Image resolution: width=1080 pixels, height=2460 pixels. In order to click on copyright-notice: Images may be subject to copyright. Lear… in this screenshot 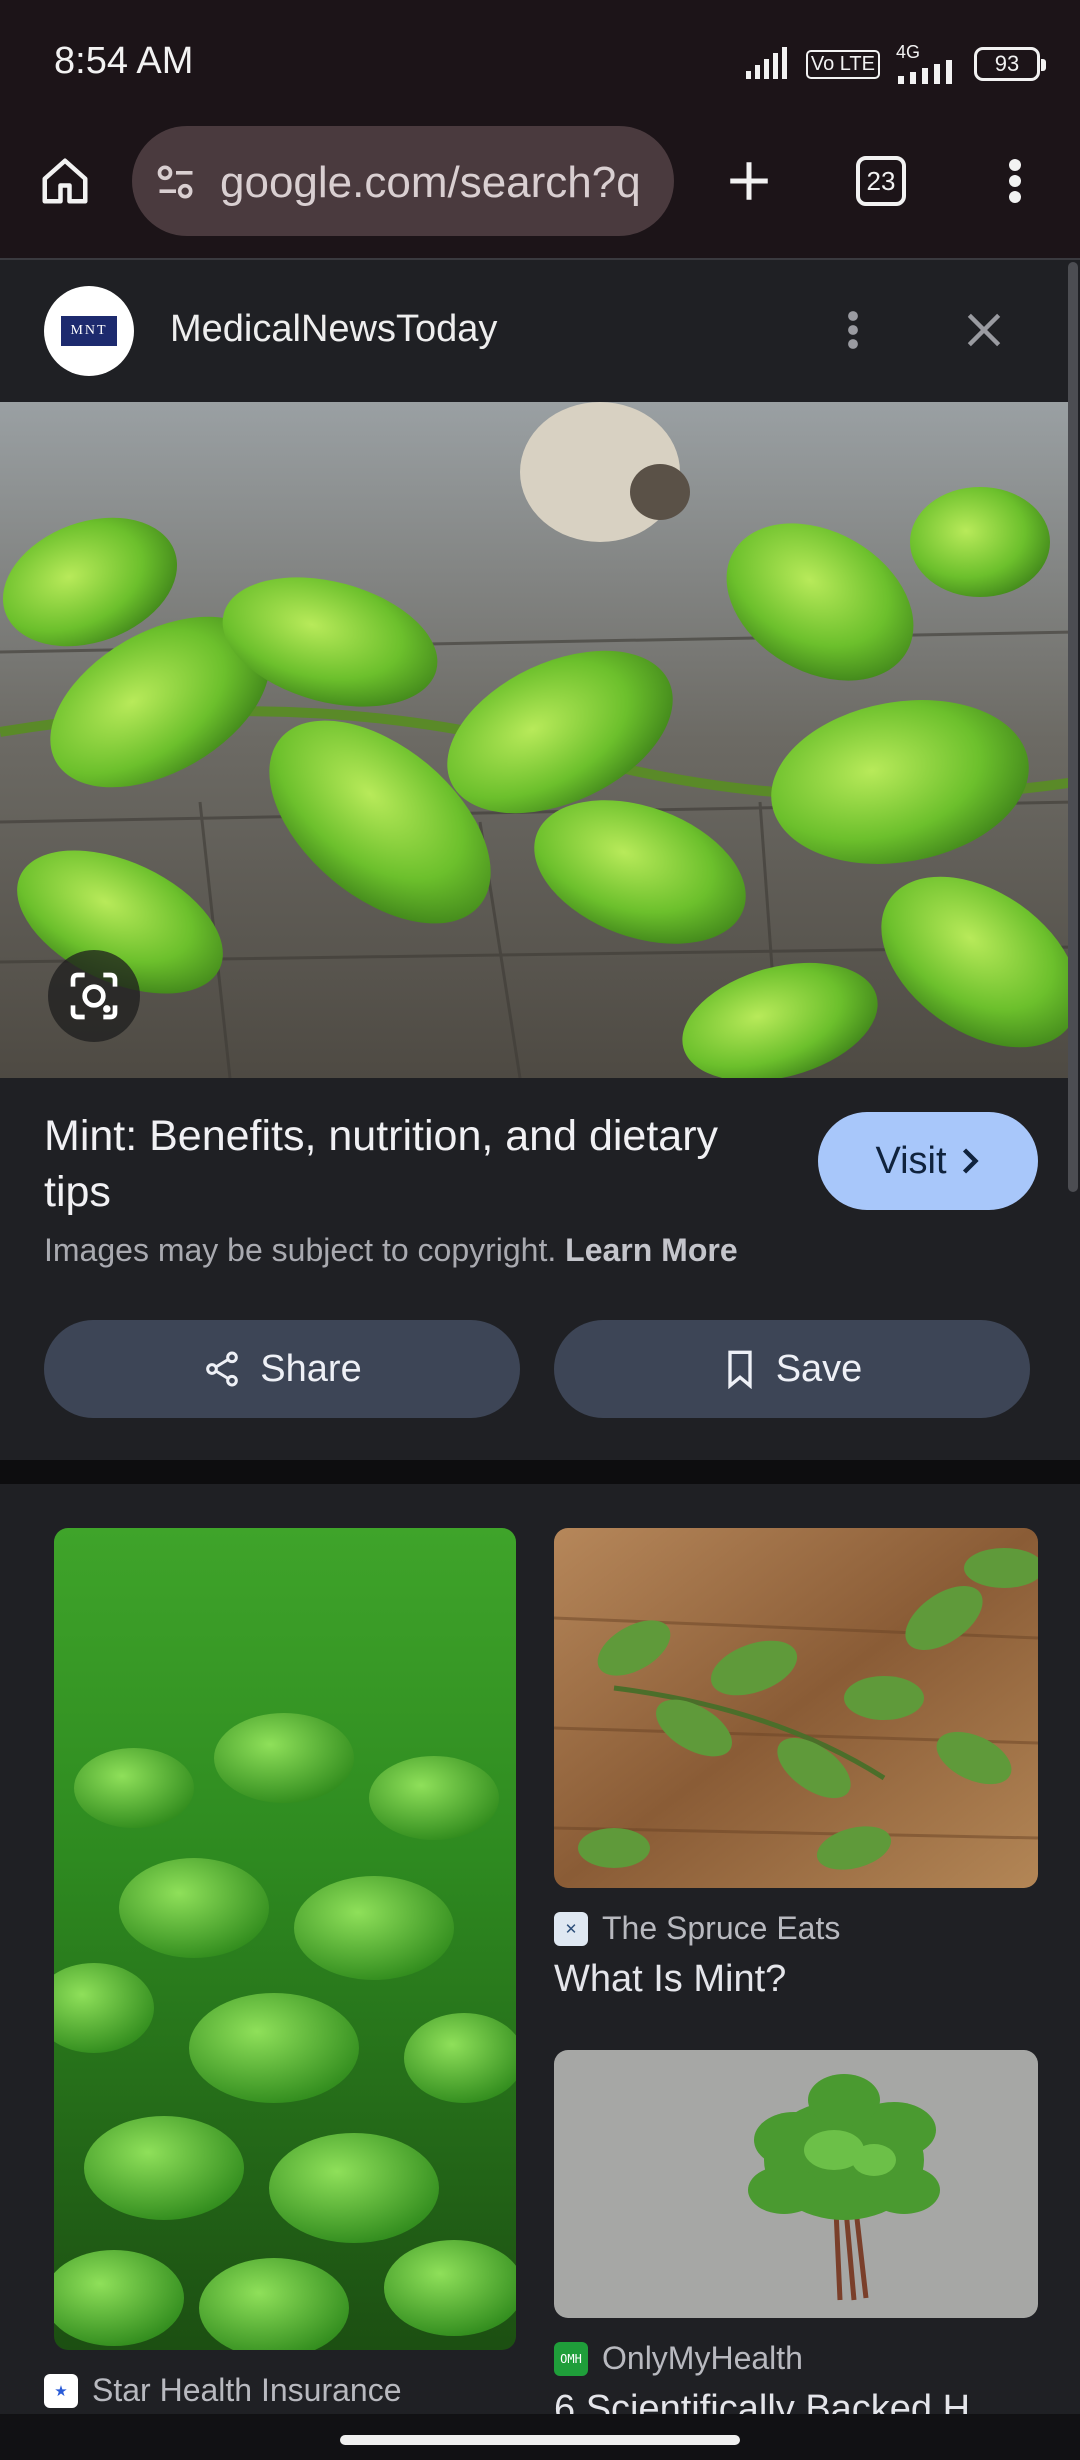, I will do `click(391, 1250)`.